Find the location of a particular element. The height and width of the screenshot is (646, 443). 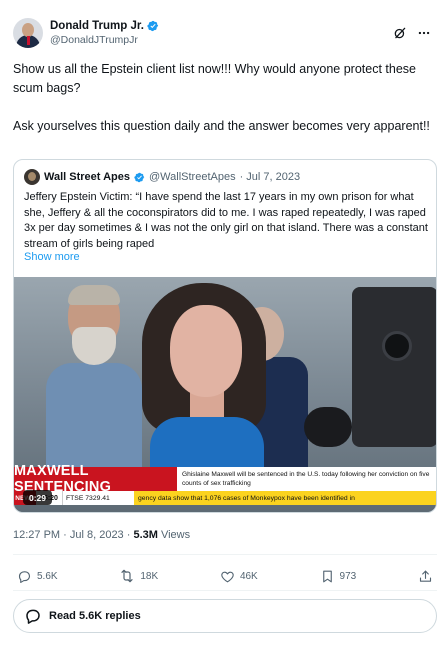

tweet-meta: 12:27 PM · Jul 8, 2023 · 5.3M Views is located at coordinates (101, 535).